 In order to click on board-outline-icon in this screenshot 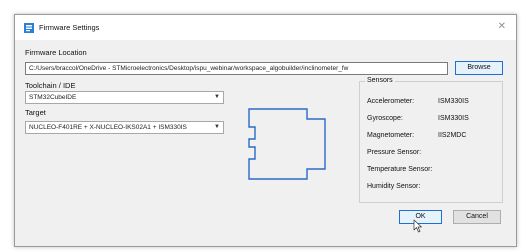, I will do `click(287, 144)`.